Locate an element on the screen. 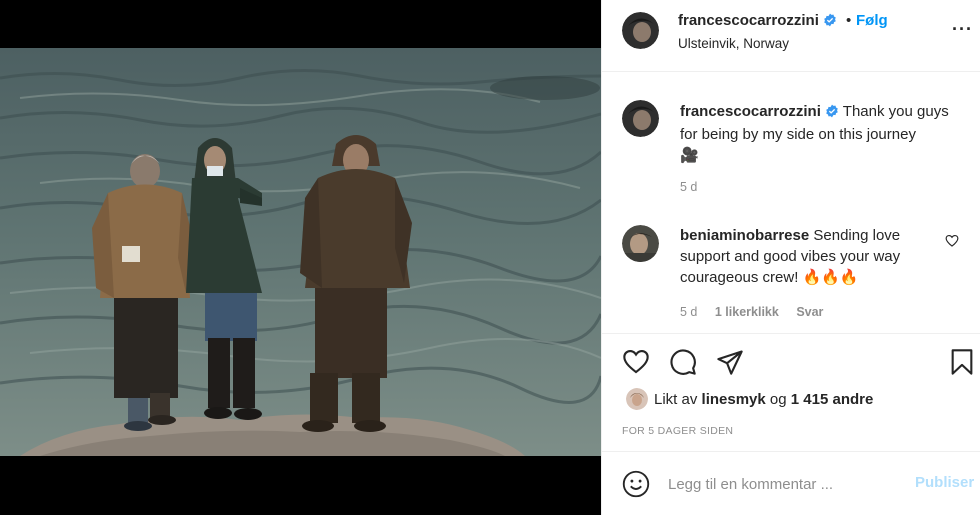  author-username-text: francescocarrozzini is located at coordinates (748, 20).